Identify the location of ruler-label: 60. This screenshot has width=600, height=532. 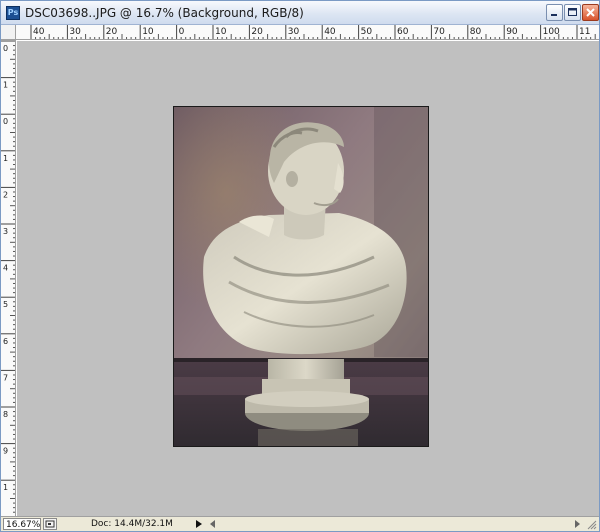
(403, 32).